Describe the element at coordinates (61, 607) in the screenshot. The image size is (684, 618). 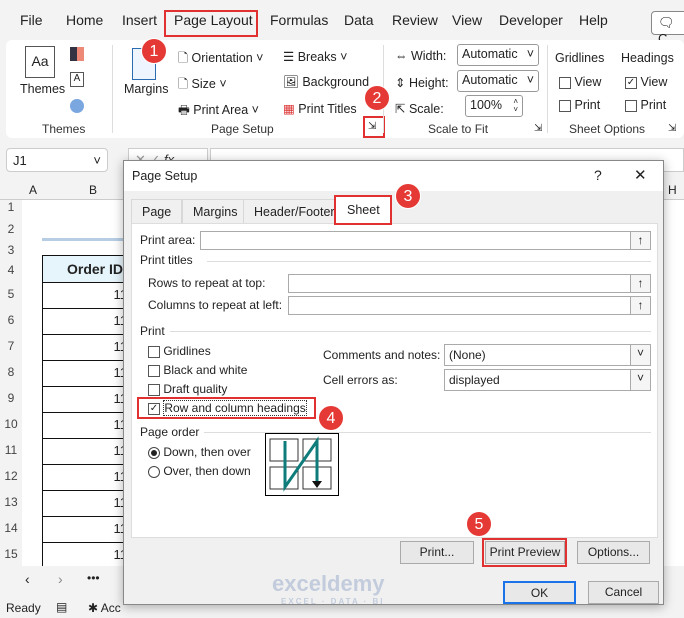
I see `macro-record-icon: ▤` at that location.